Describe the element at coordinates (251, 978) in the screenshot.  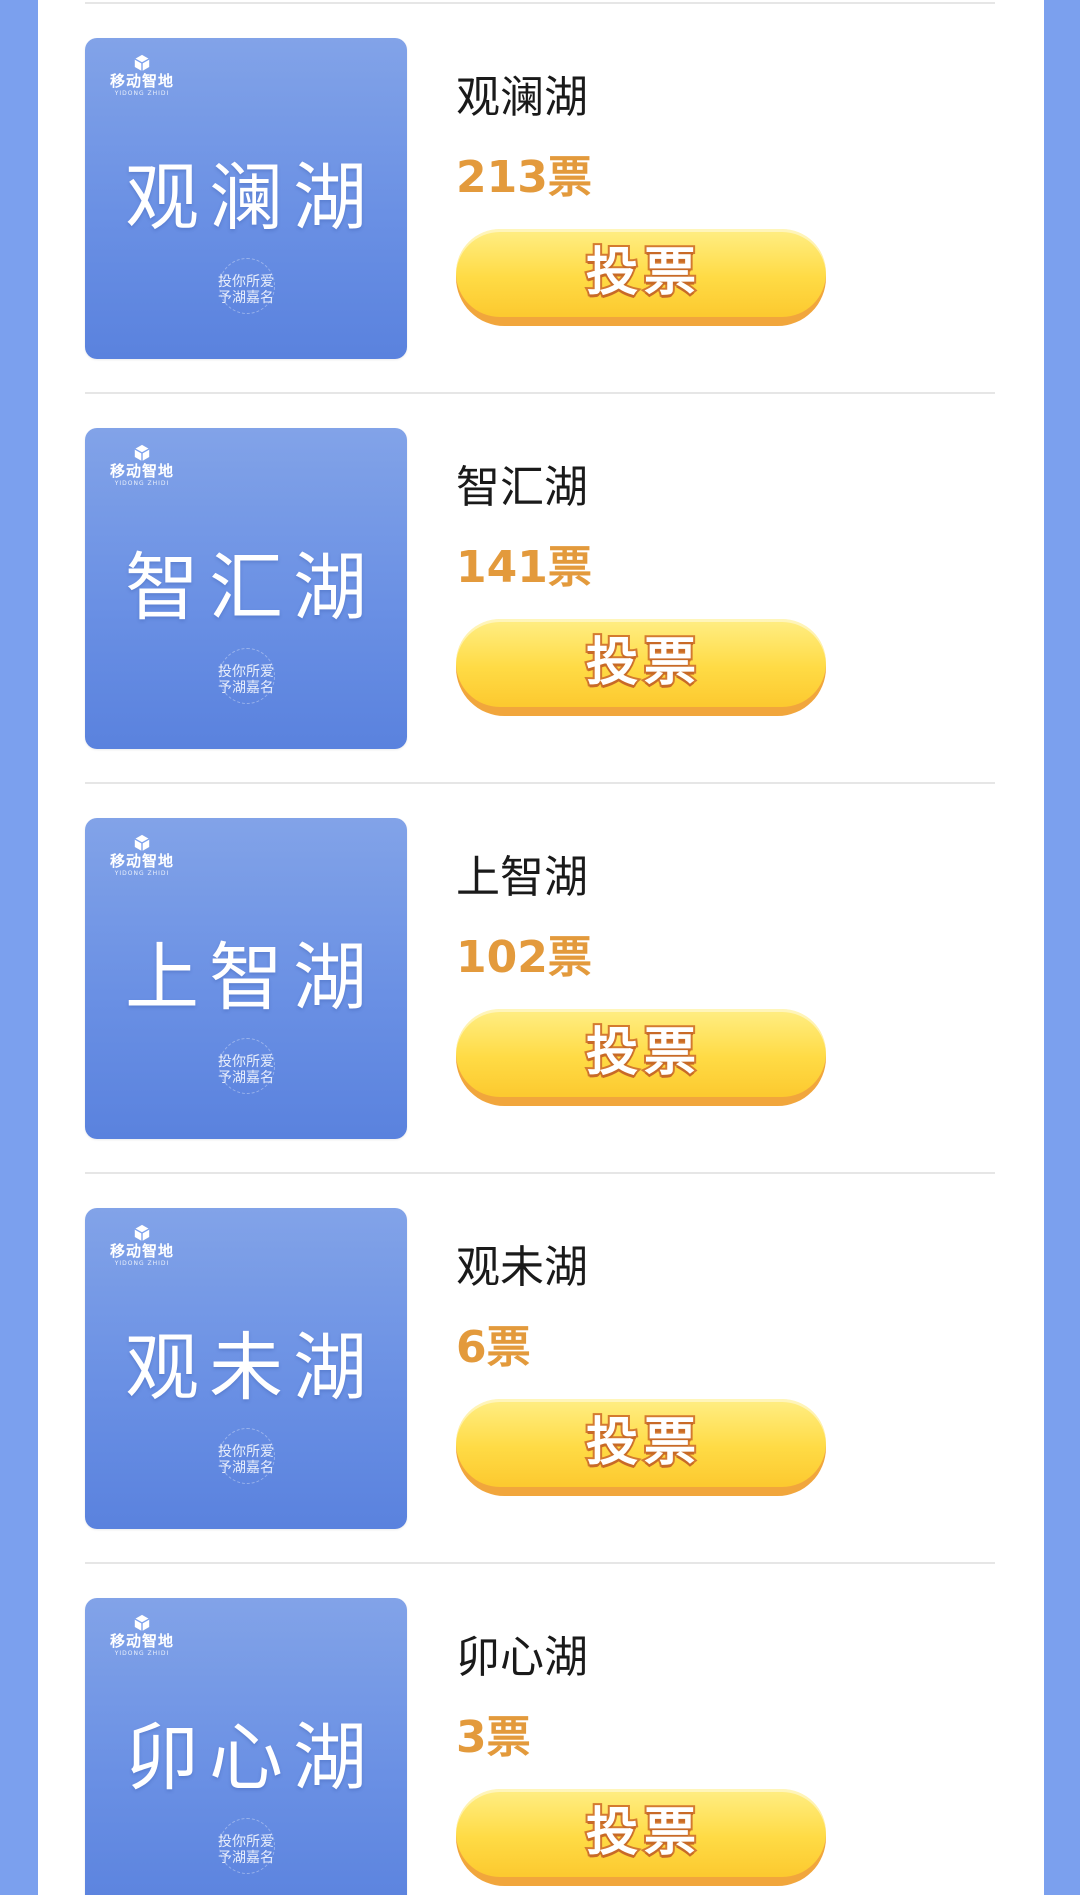
I see `thumbnail-title: 上智湖` at that location.